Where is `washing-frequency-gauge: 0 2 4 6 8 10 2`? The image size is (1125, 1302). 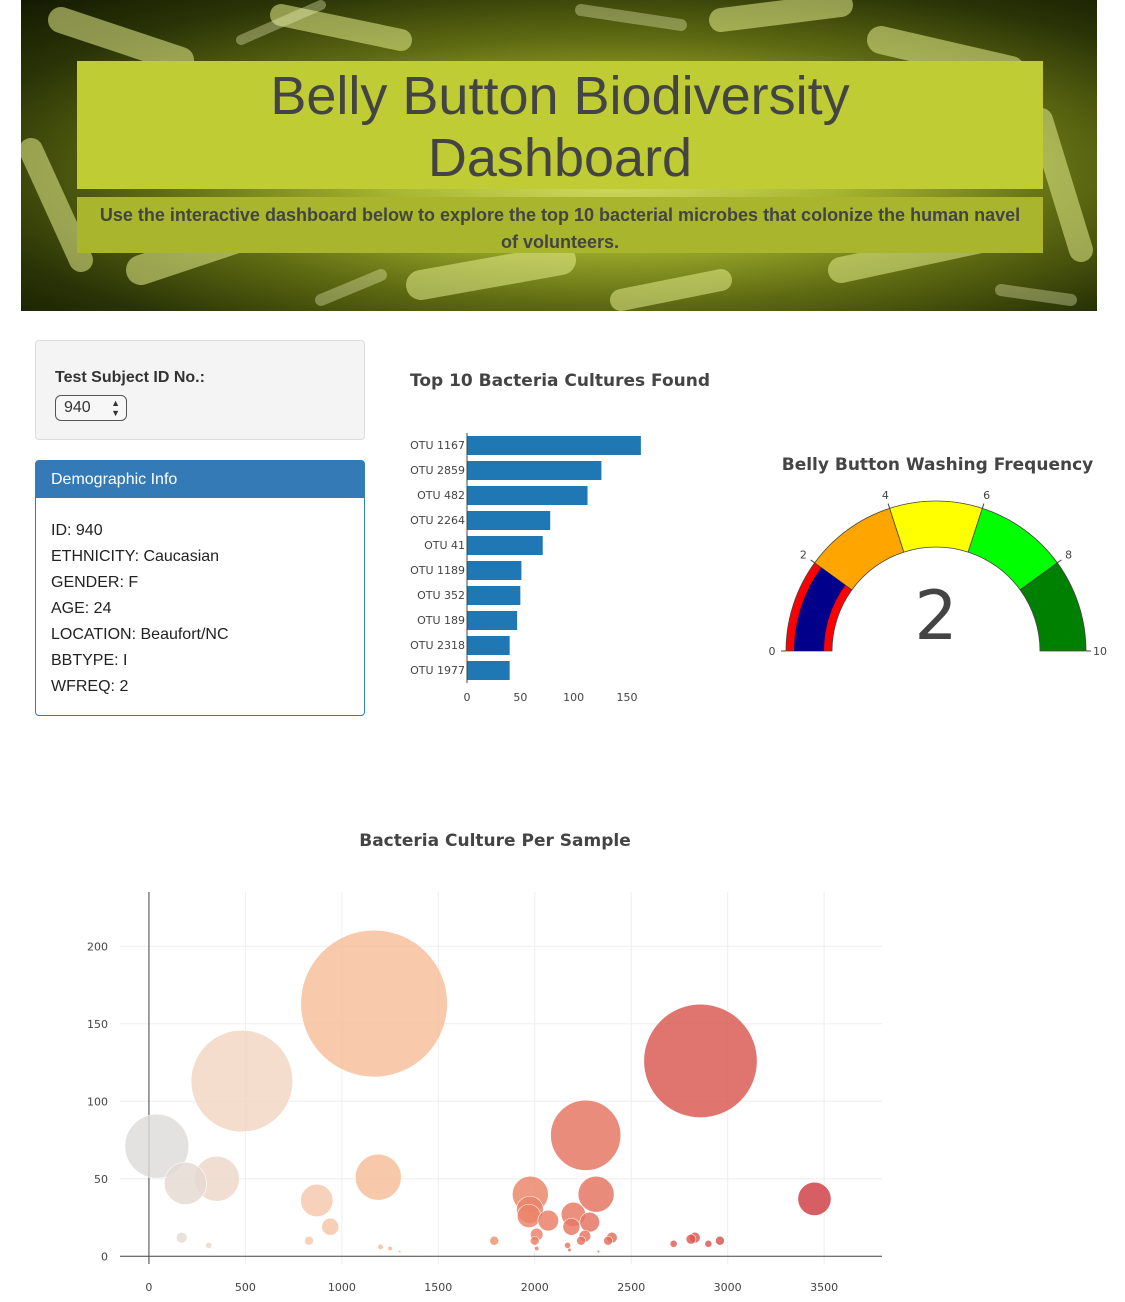 washing-frequency-gauge: 0 2 4 6 8 10 2 is located at coordinates (932, 575).